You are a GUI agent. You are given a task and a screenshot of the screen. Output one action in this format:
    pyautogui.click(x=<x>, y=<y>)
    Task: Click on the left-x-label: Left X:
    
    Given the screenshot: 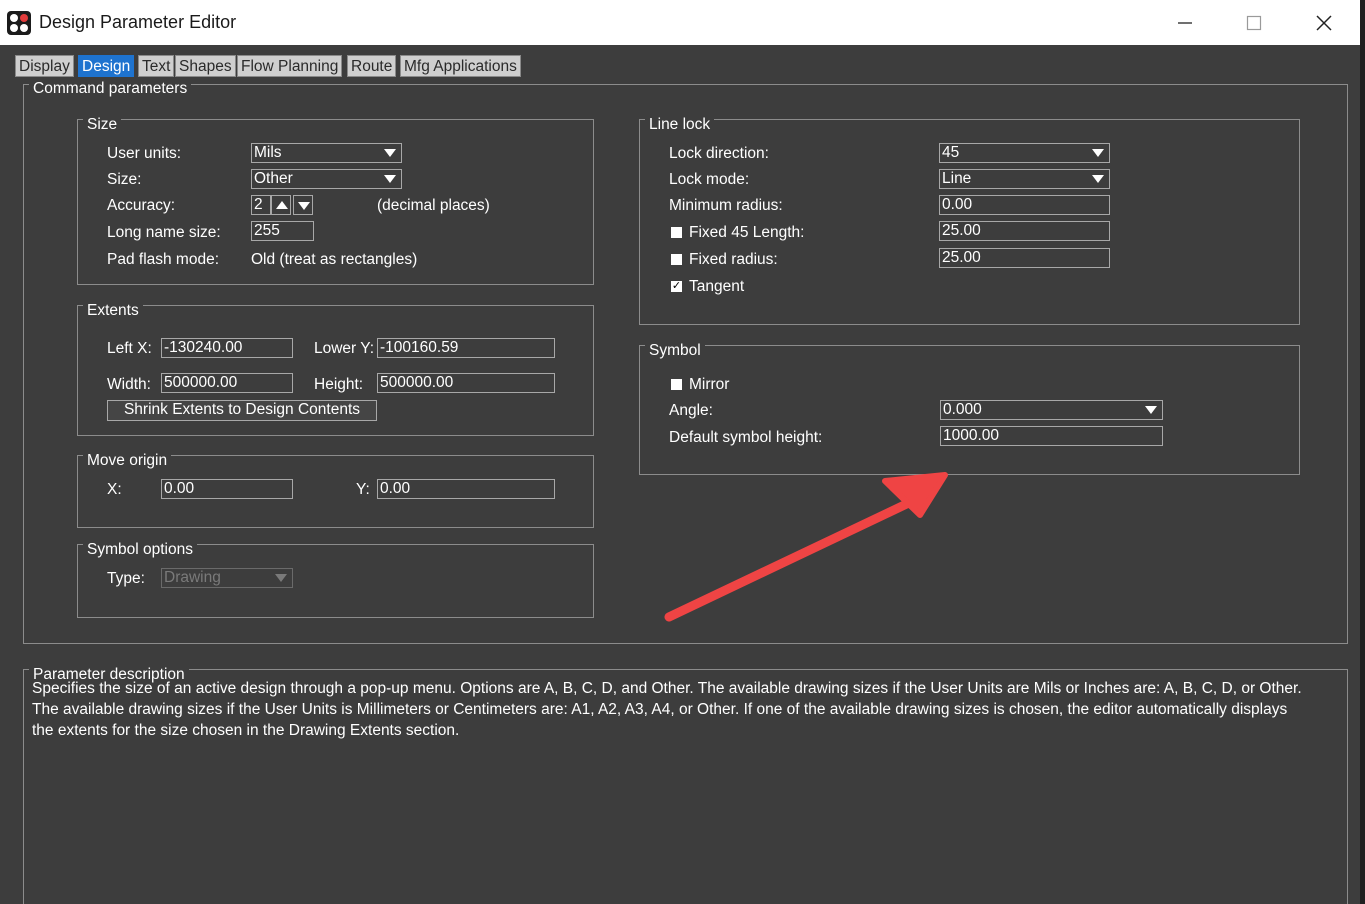 What is the action you would take?
    pyautogui.click(x=129, y=348)
    